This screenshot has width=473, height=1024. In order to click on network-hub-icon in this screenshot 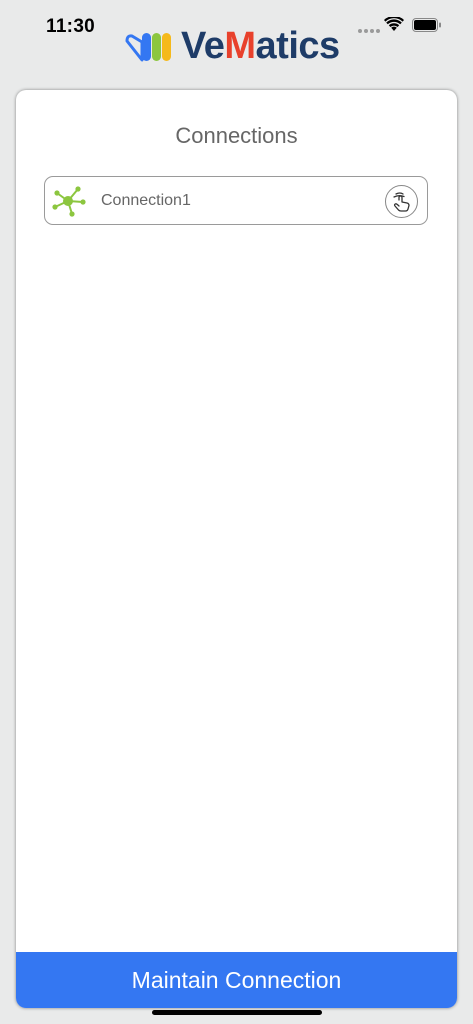, I will do `click(69, 201)`.